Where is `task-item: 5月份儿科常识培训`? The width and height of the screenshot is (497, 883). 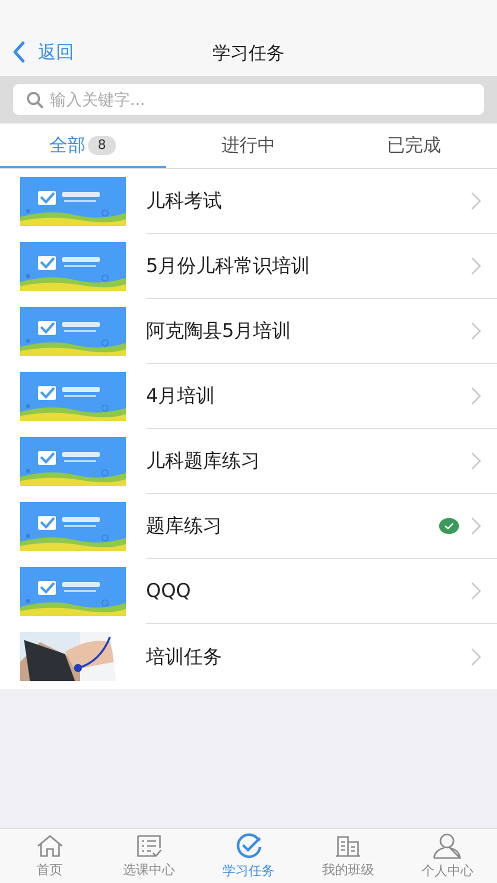
task-item: 5月份儿科常识培训 is located at coordinates (248, 266).